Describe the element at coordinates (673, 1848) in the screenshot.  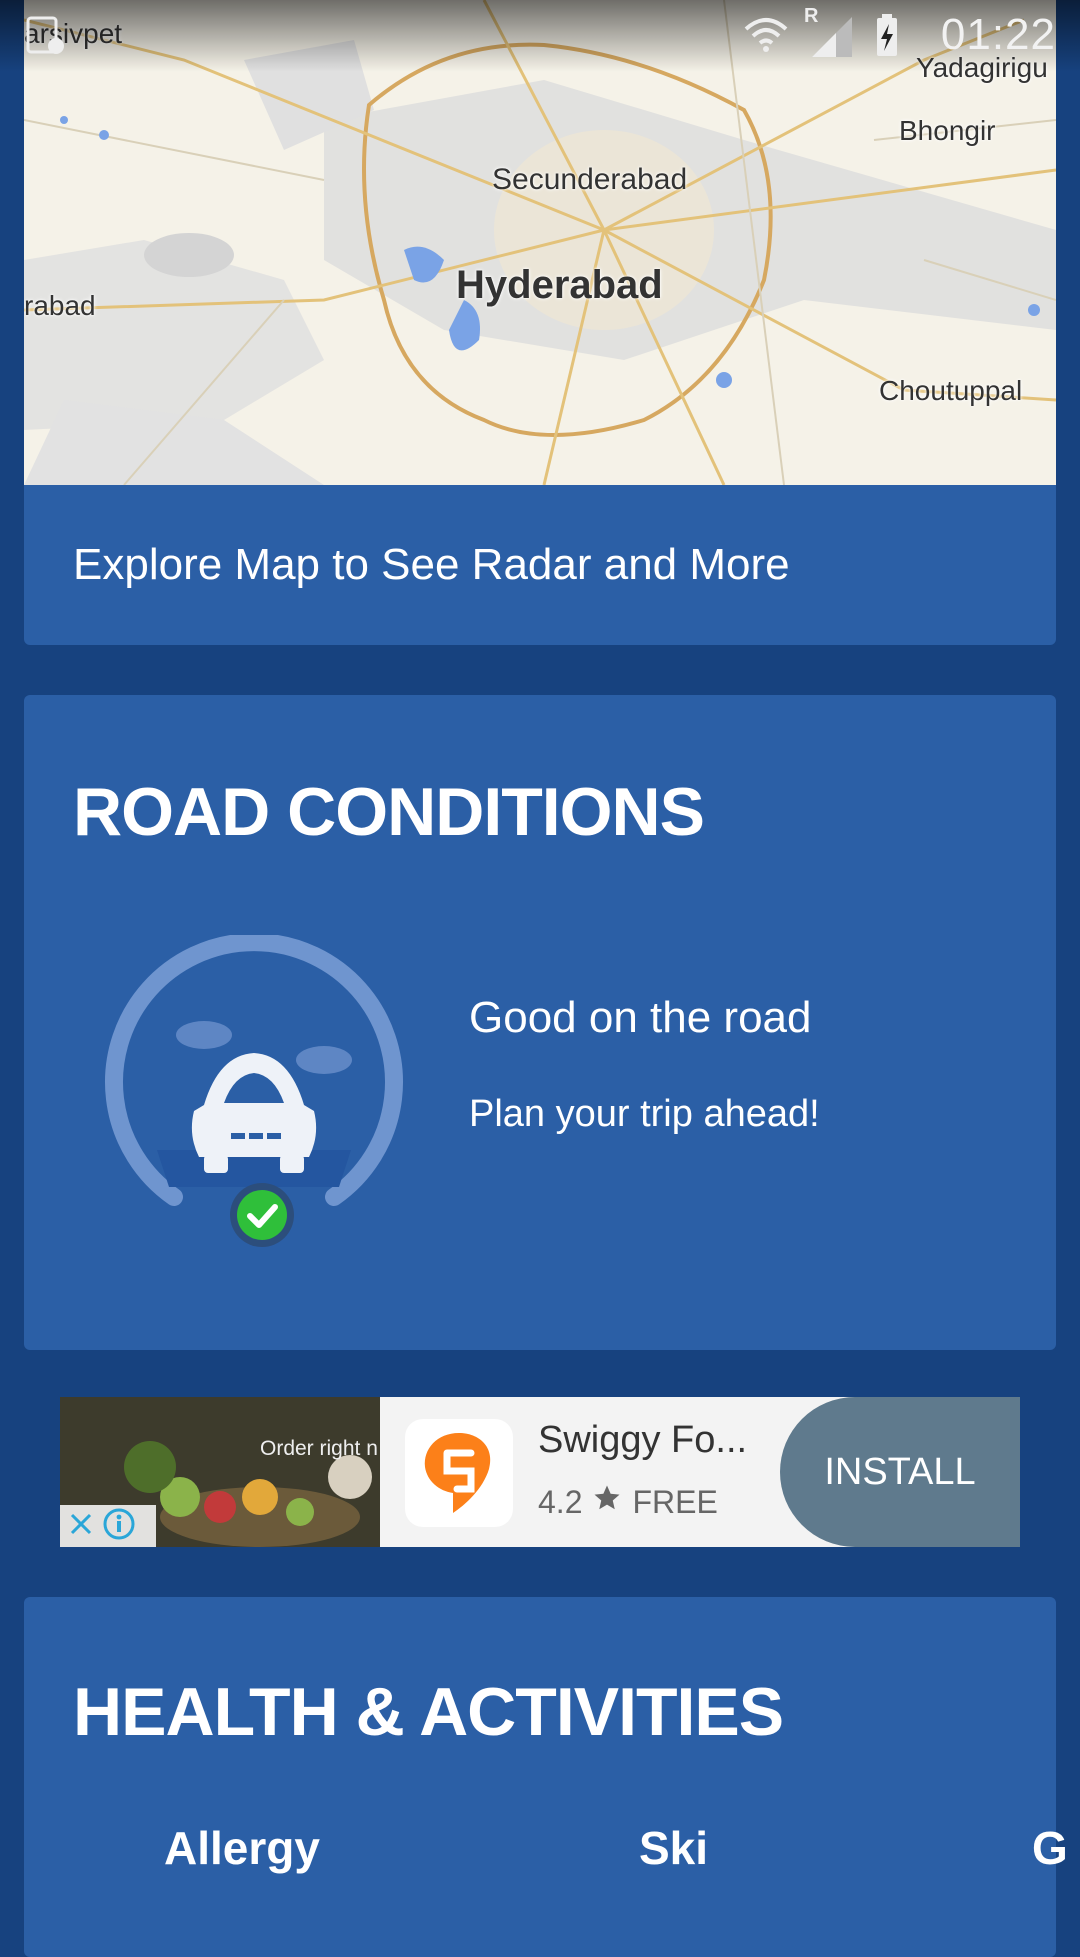
I see `activity-ski: Ski` at that location.